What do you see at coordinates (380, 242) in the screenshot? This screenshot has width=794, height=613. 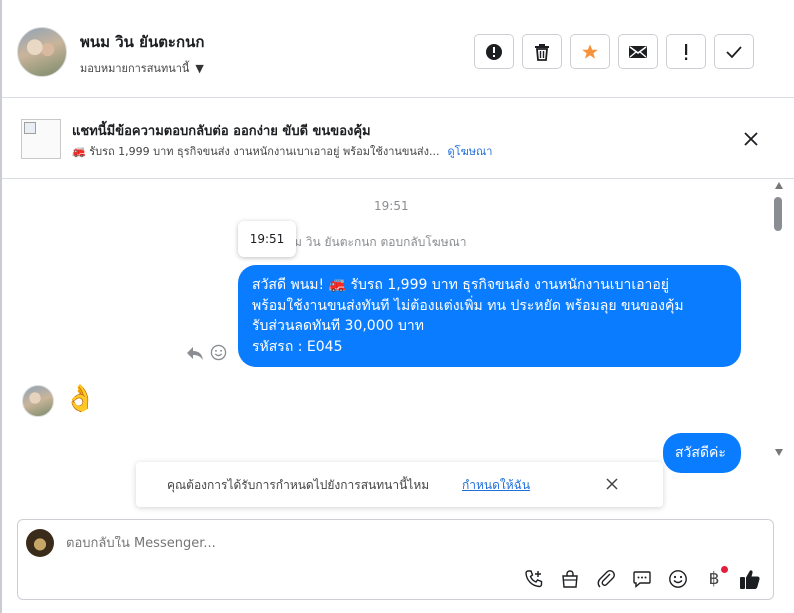 I see `replied-to-ad-label: ม วิน ยันตะกนก ตอบกลับโฆษณา` at bounding box center [380, 242].